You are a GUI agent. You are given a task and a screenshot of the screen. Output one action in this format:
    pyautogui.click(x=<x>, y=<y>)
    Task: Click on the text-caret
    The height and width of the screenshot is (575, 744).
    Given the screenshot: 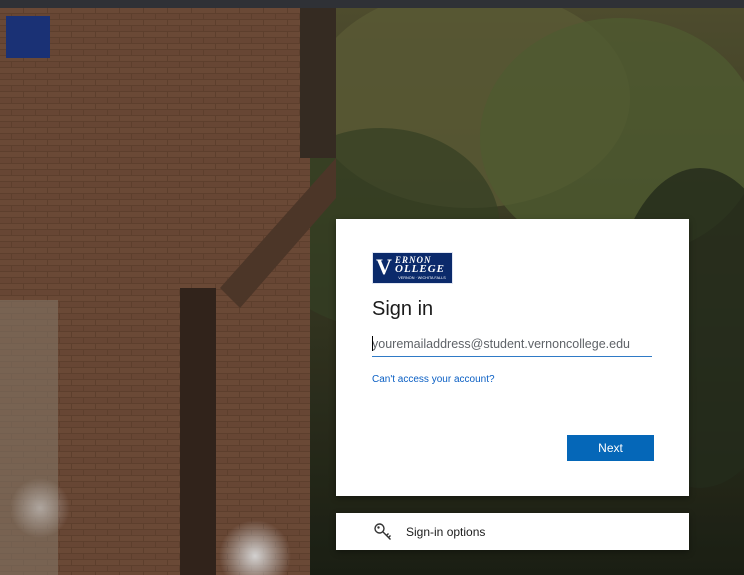 What is the action you would take?
    pyautogui.click(x=372, y=343)
    